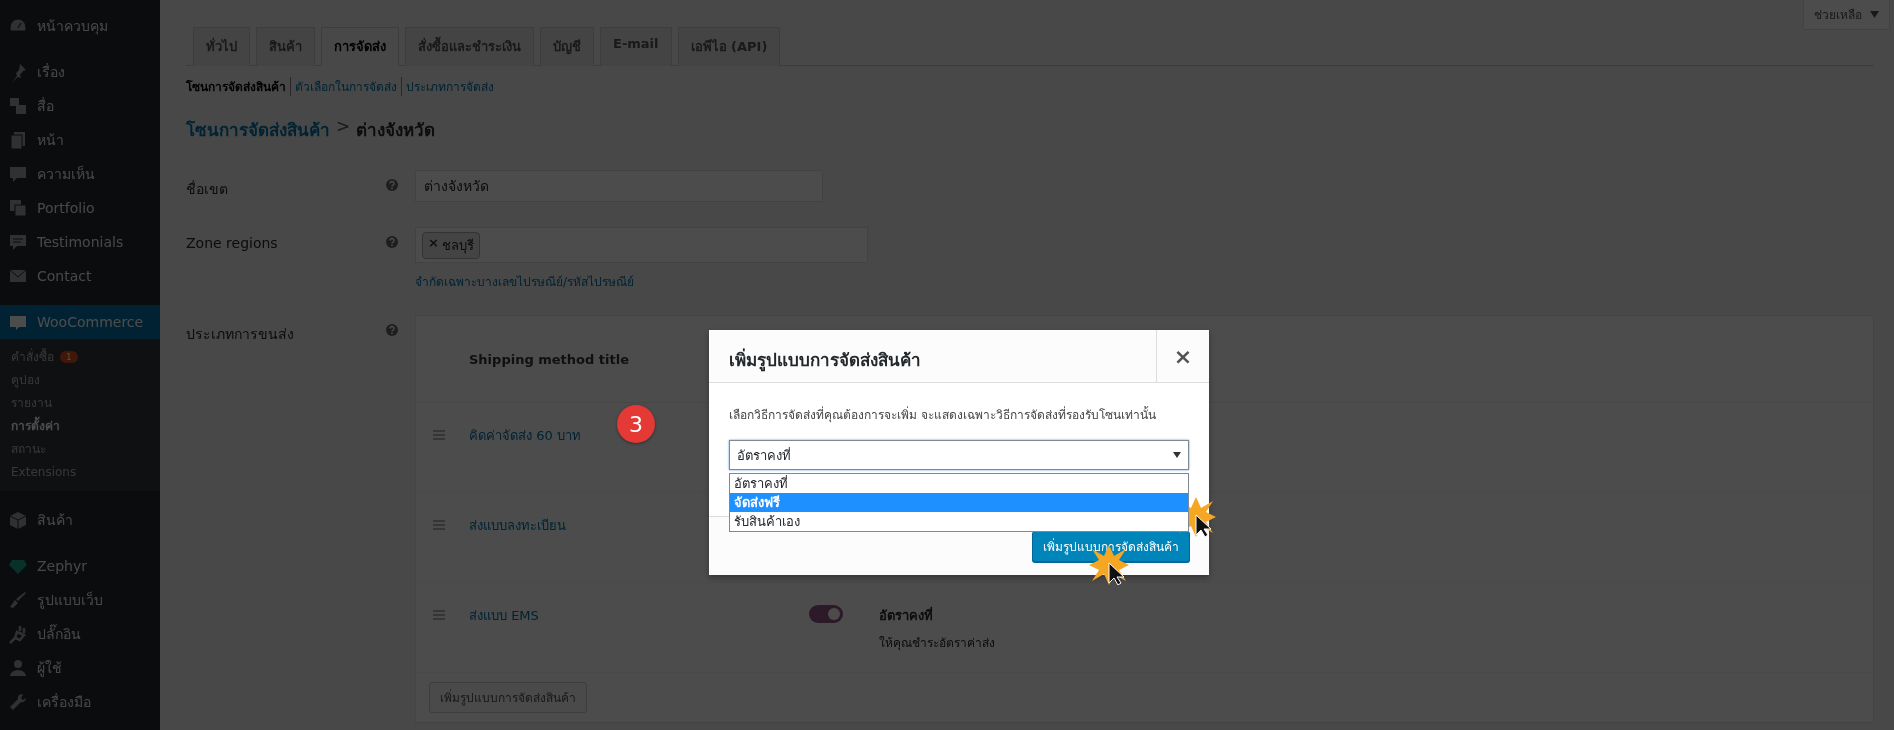  I want to click on dropdown-option: อัตราคงที่, so click(959, 483).